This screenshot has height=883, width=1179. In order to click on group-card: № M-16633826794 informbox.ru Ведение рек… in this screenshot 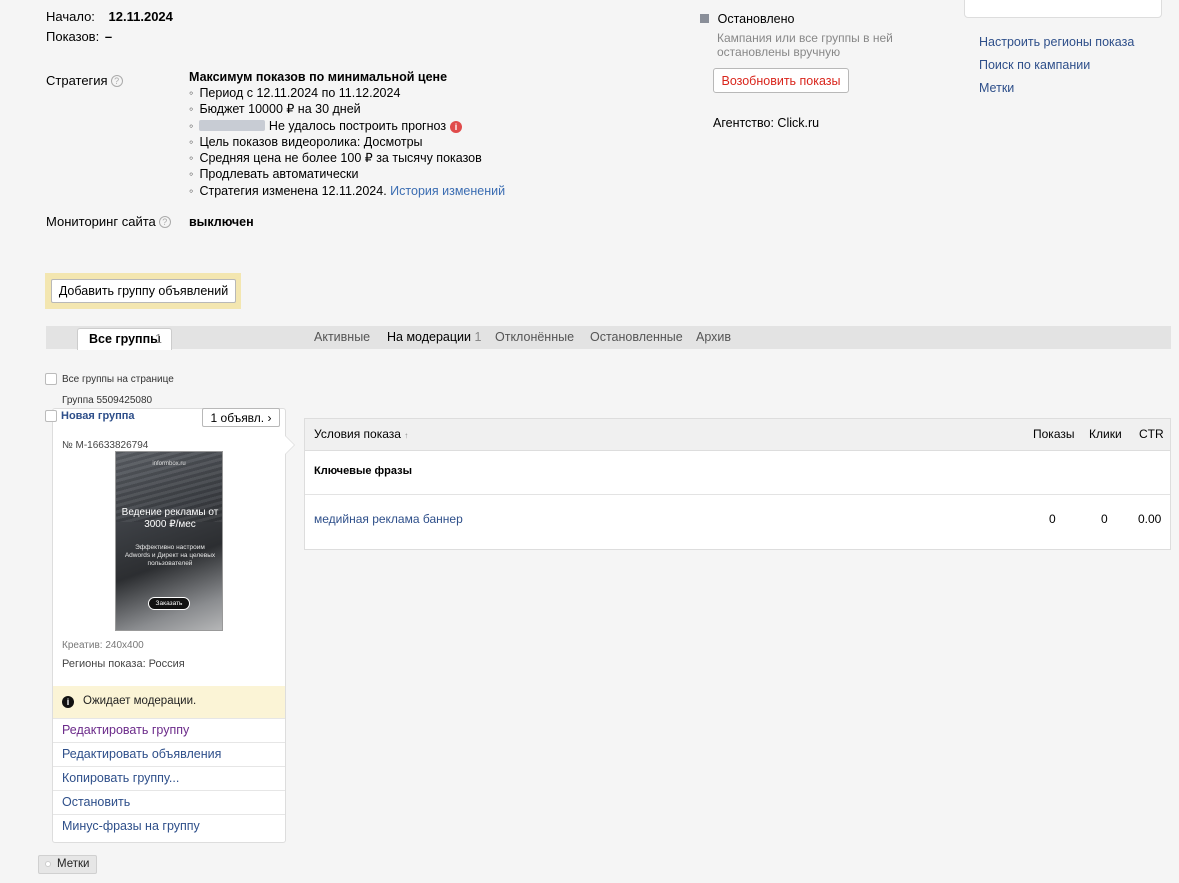, I will do `click(169, 625)`.